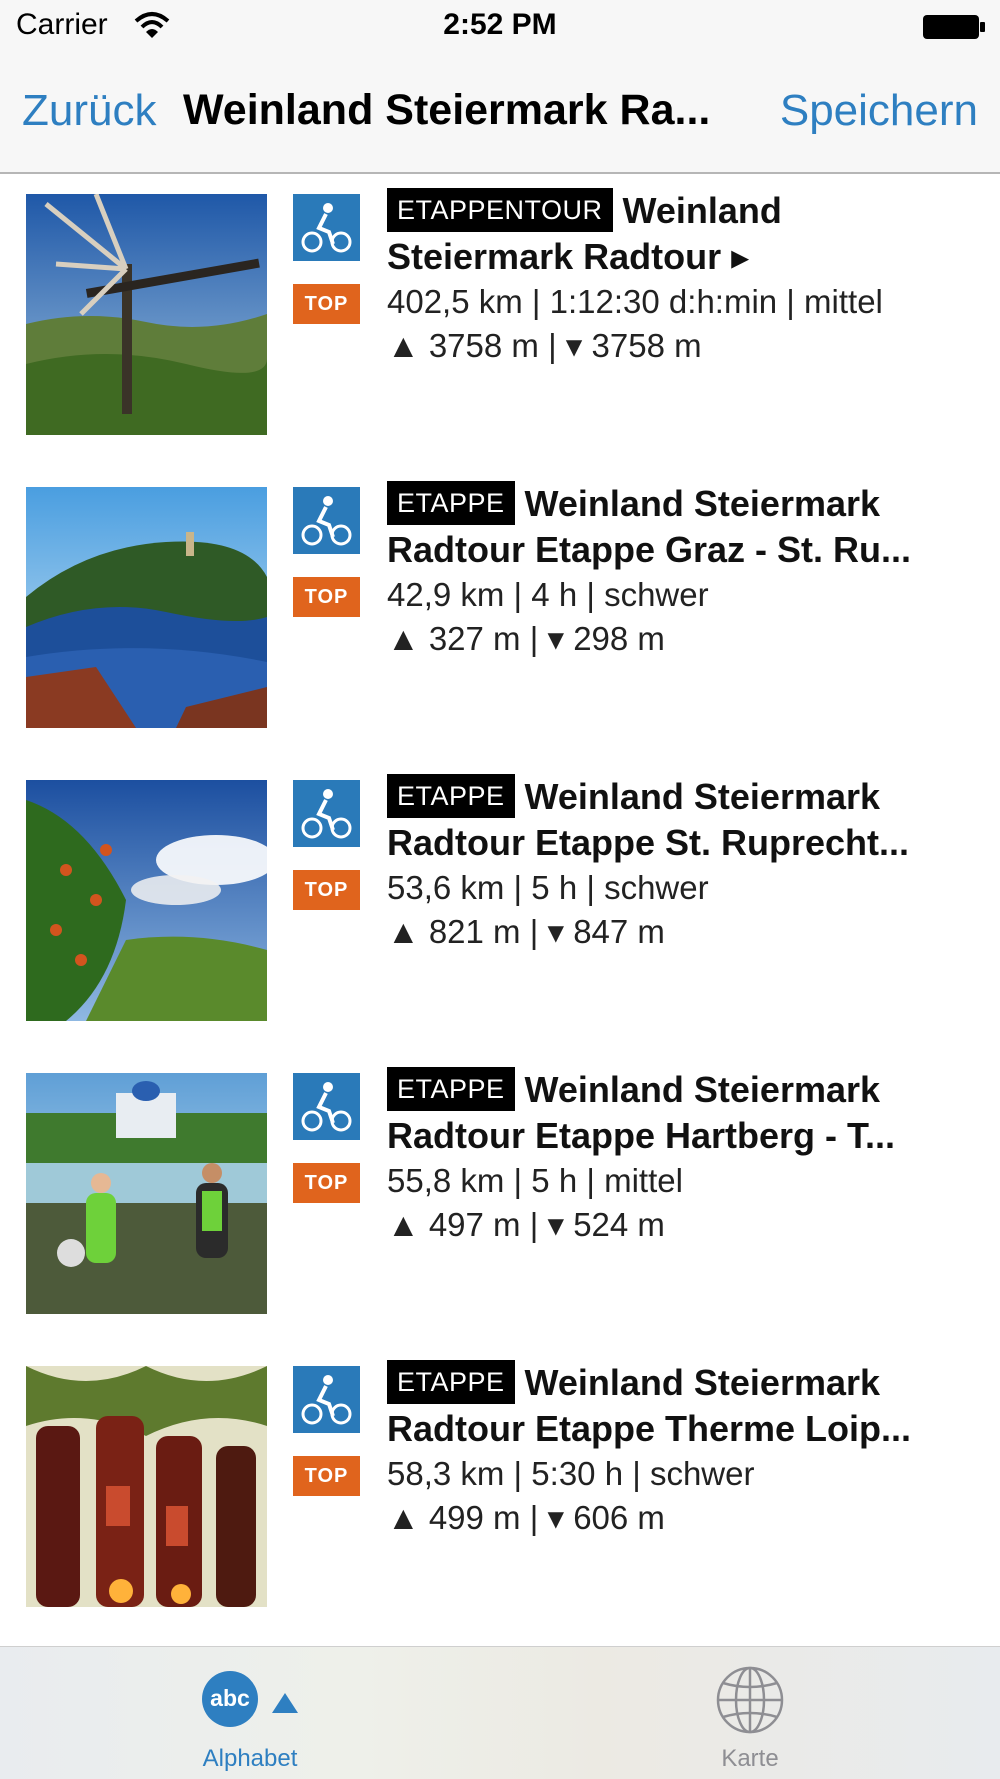 This screenshot has height=1779, width=1000. Describe the element at coordinates (568, 256) in the screenshot. I see `tour-title-line2: Steiermark Radtour ▸` at that location.